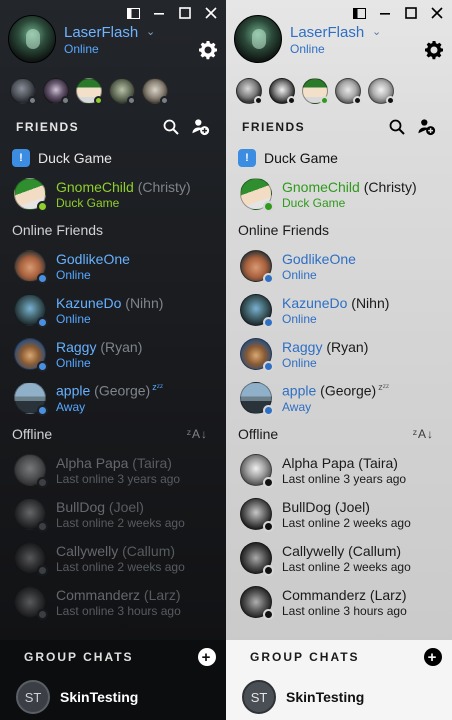 The width and height of the screenshot is (452, 720). What do you see at coordinates (384, 387) in the screenshot?
I see `sleep-icon: zᶻᶻ` at bounding box center [384, 387].